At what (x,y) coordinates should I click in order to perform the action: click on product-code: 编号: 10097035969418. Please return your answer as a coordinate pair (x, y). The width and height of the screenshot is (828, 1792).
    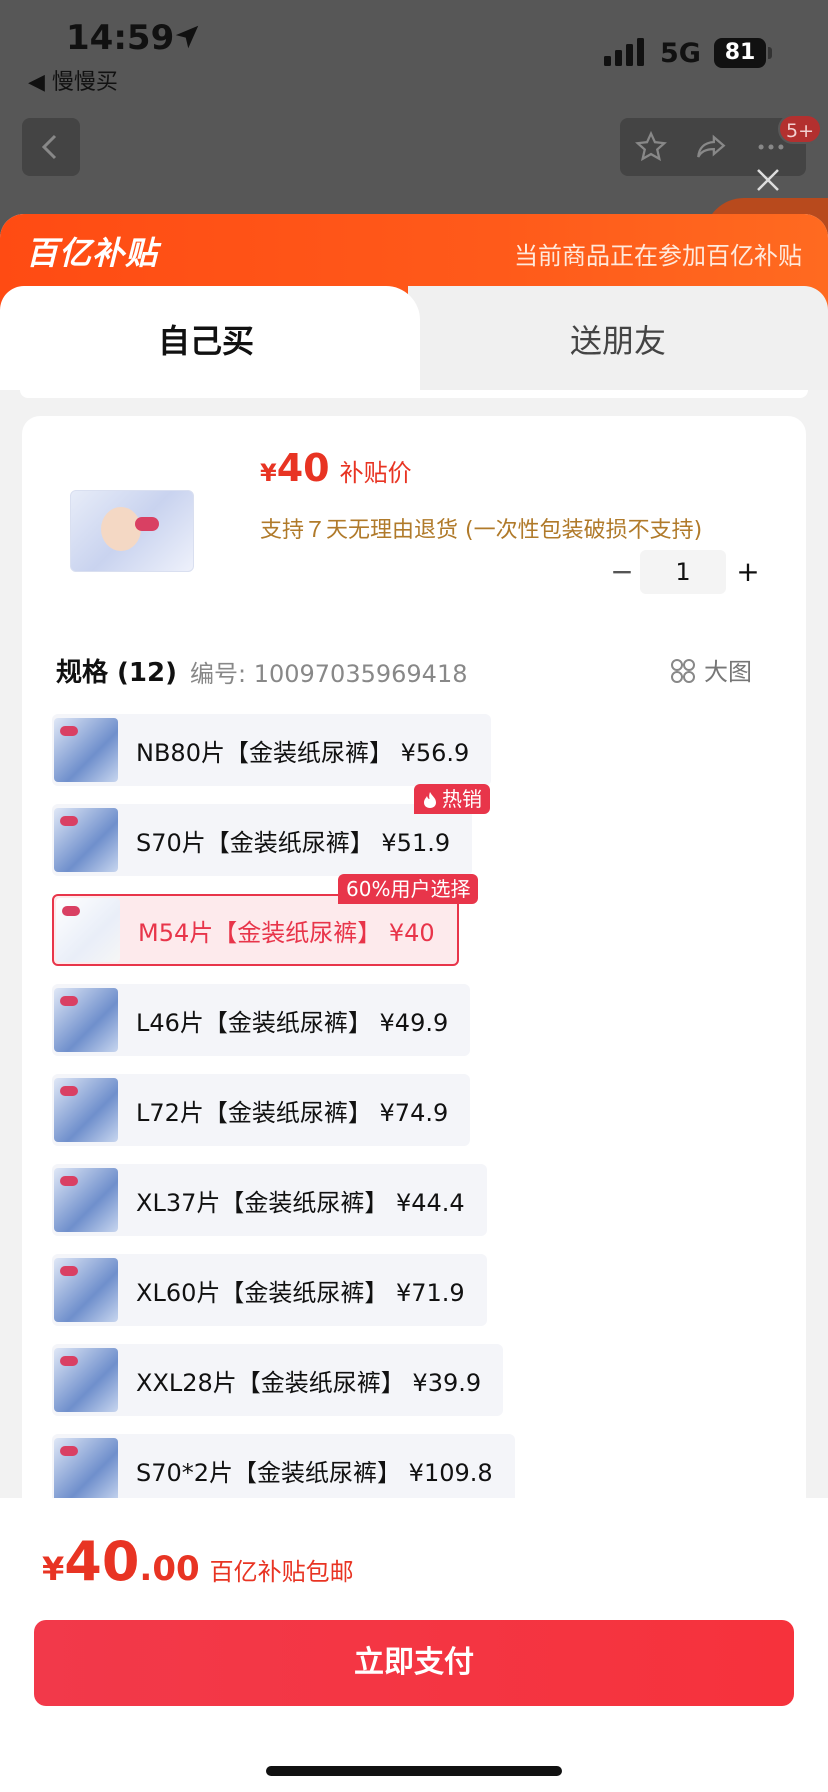
    Looking at the image, I should click on (329, 674).